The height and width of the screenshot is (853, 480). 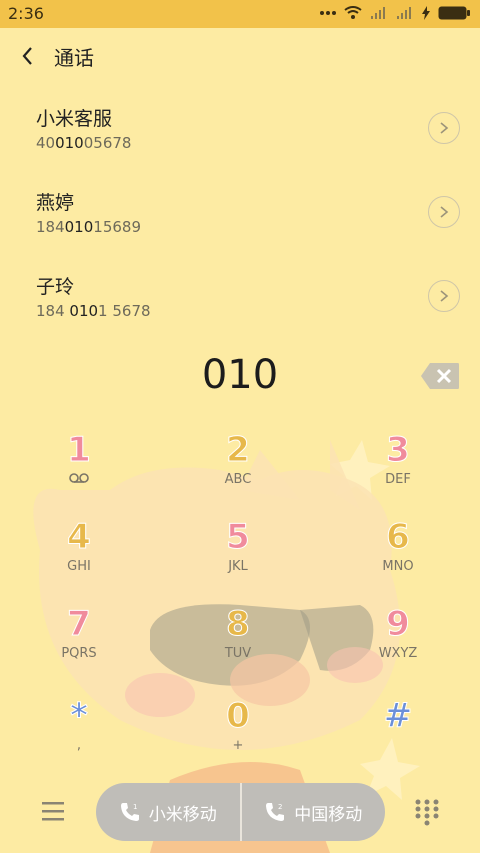 What do you see at coordinates (240, 134) in the screenshot?
I see `contact-row: 小米客服 4001005678` at bounding box center [240, 134].